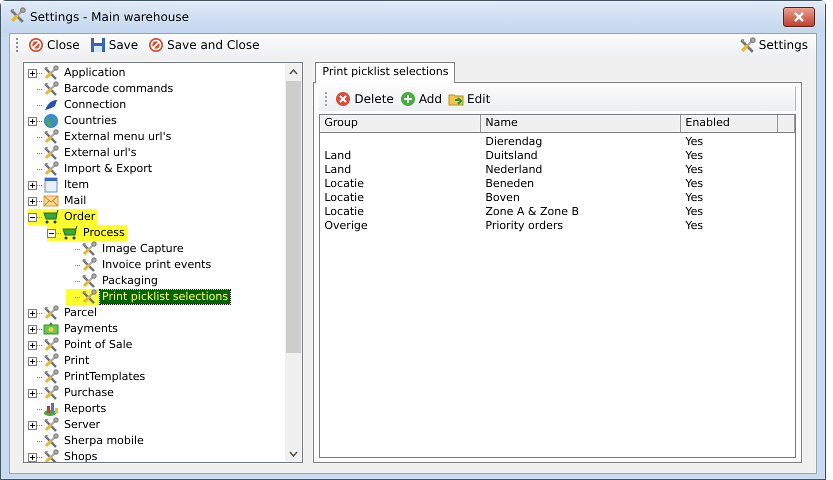 This screenshot has width=833, height=480. What do you see at coordinates (81, 456) in the screenshot?
I see `tree-item: Shops` at bounding box center [81, 456].